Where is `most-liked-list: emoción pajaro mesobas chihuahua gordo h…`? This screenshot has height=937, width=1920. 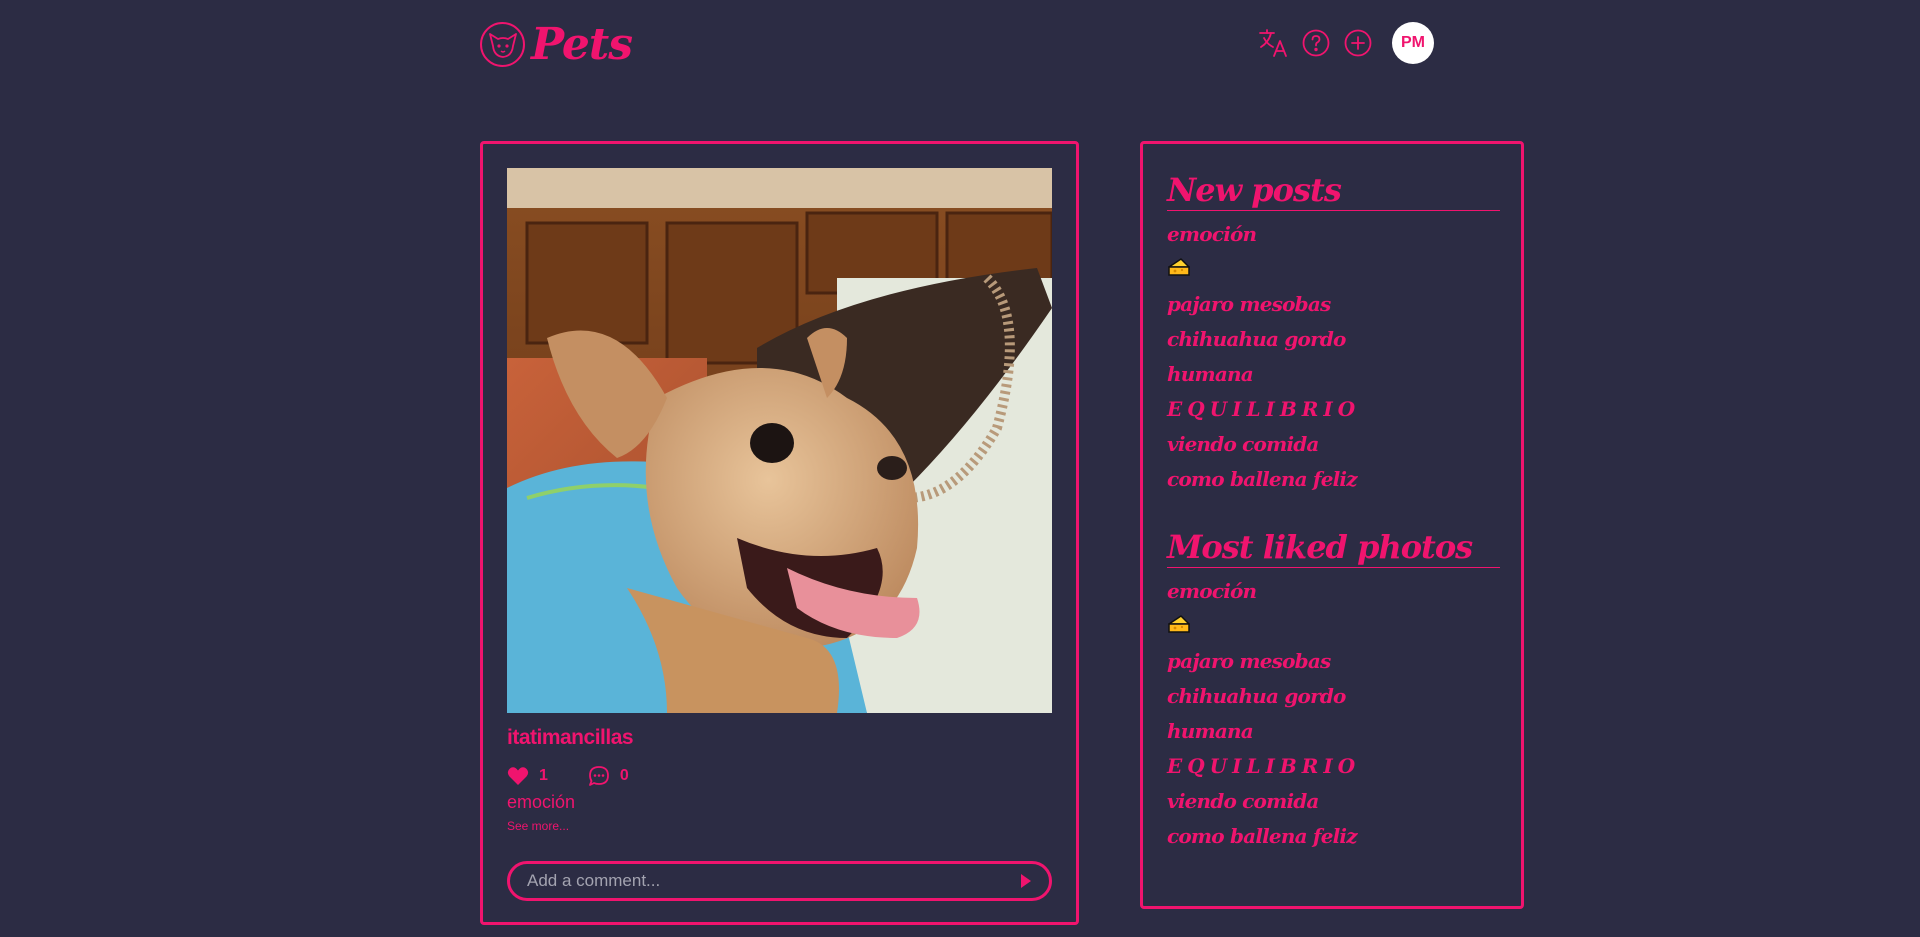 most-liked-list: emoción pajaro mesobas chihuahua gordo h… is located at coordinates (1333, 714).